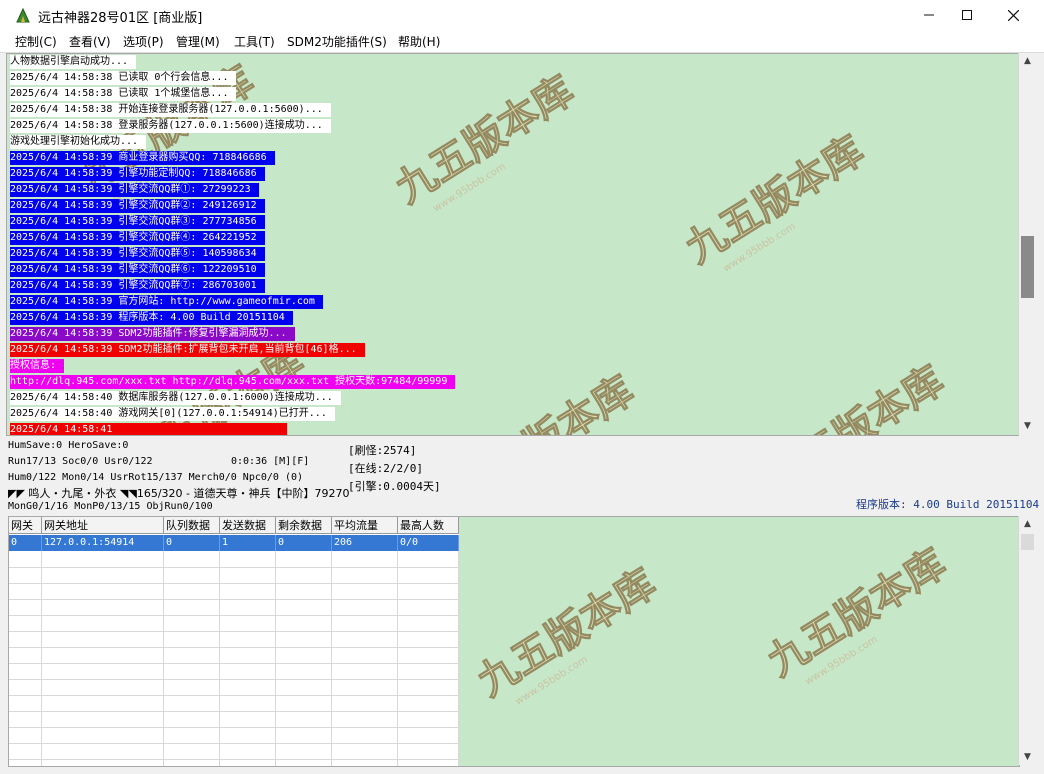 This screenshot has height=774, width=1044. Describe the element at coordinates (137, 286) in the screenshot. I see `log-line: 2025/6/4 14:58:39 引擎交流QQ群⑦: 286703001` at that location.